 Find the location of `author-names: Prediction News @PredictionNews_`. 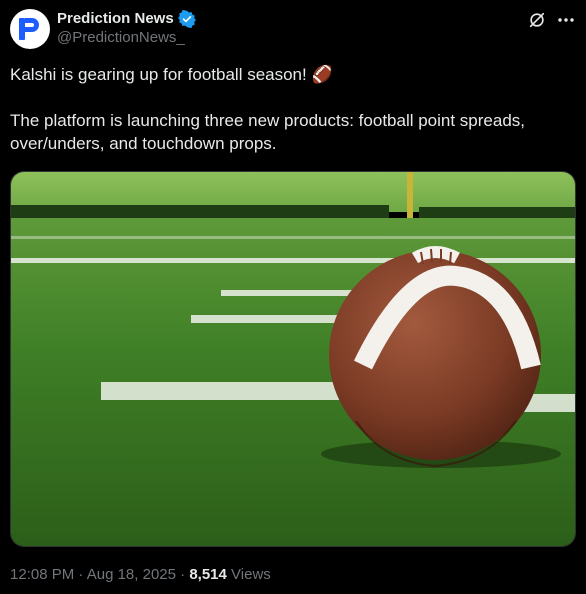

author-names: Prediction News @PredictionNews_ is located at coordinates (126, 28).